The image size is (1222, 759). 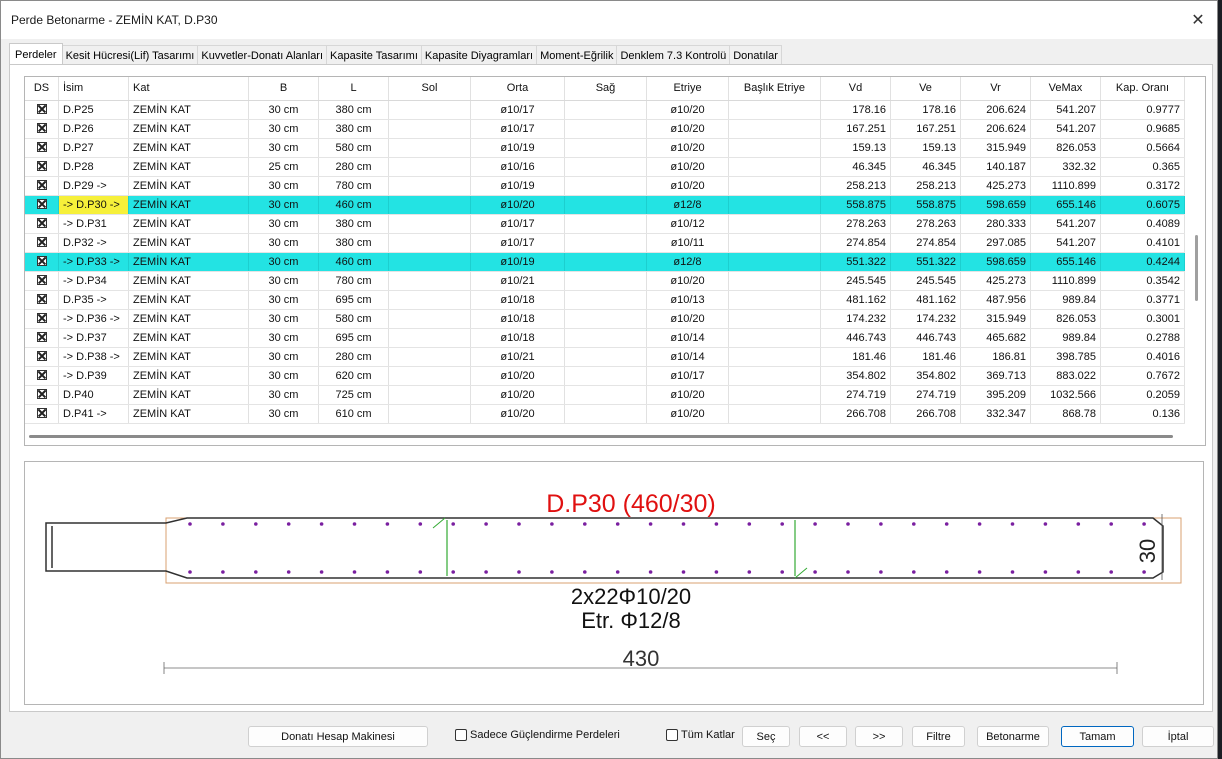 What do you see at coordinates (1178, 736) in the screenshot?
I see `cancel-button: İptal` at bounding box center [1178, 736].